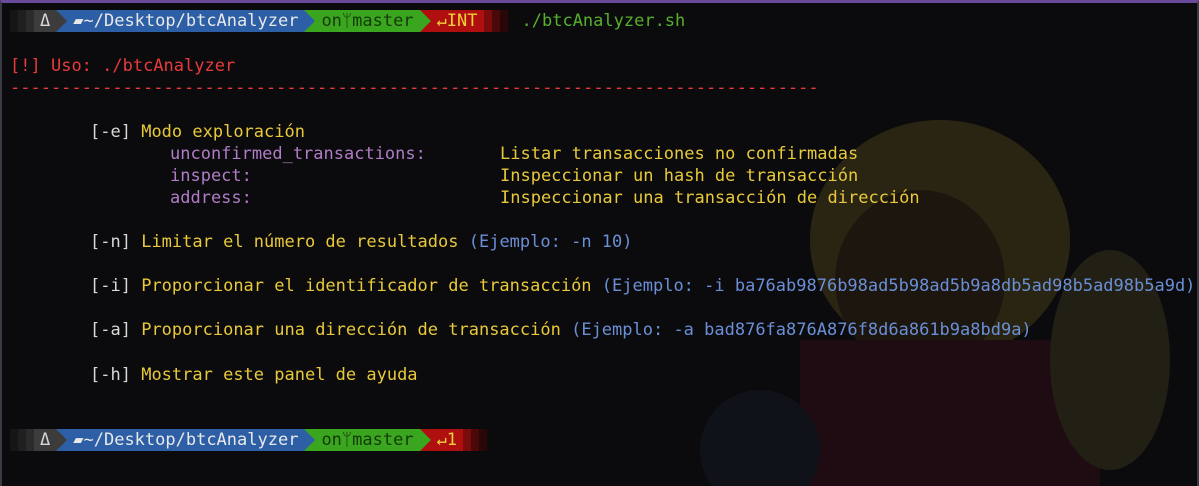  I want to click on option-flag: [-n], so click(110, 242).